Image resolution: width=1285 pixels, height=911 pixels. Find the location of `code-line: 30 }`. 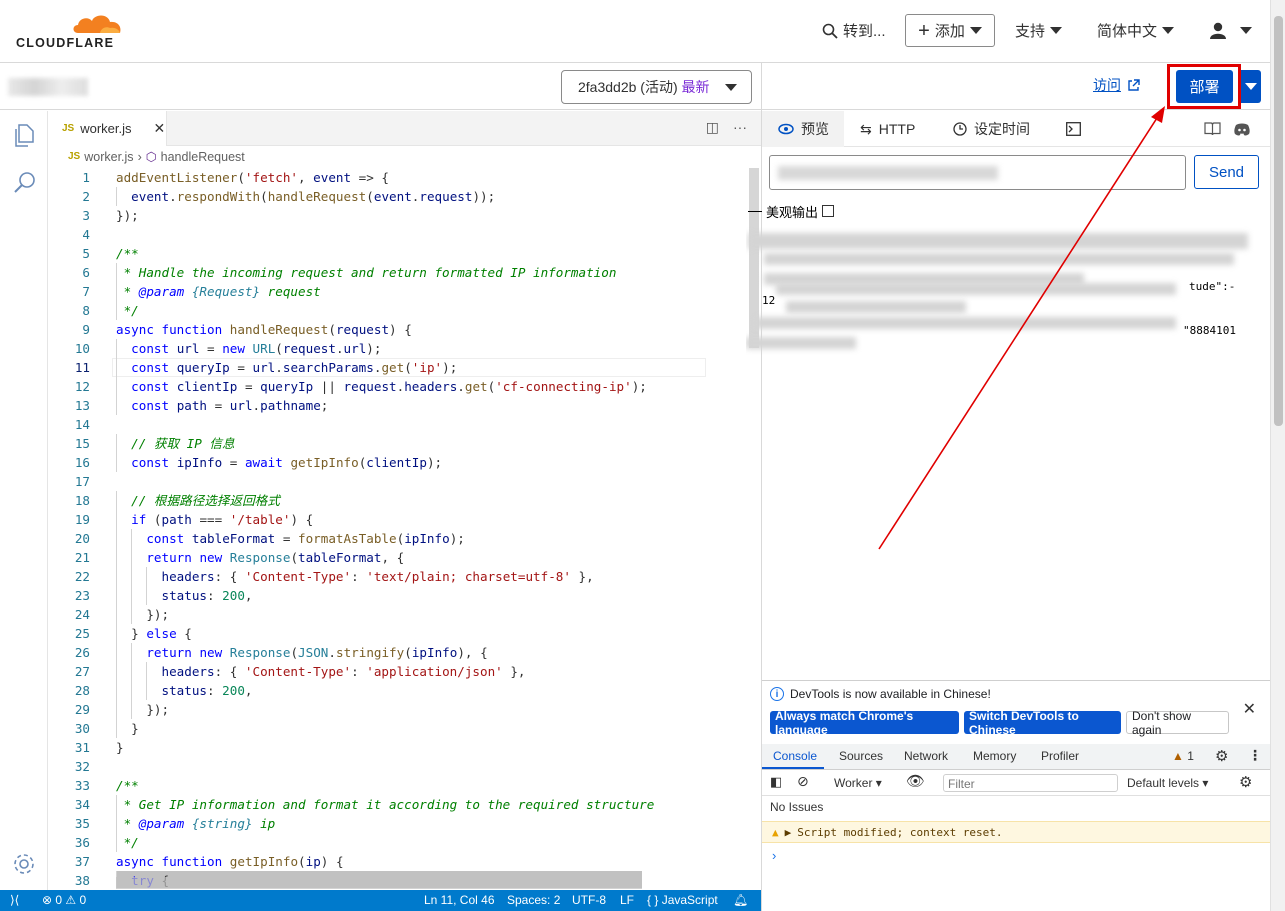

code-line: 30 } is located at coordinates (398, 728).